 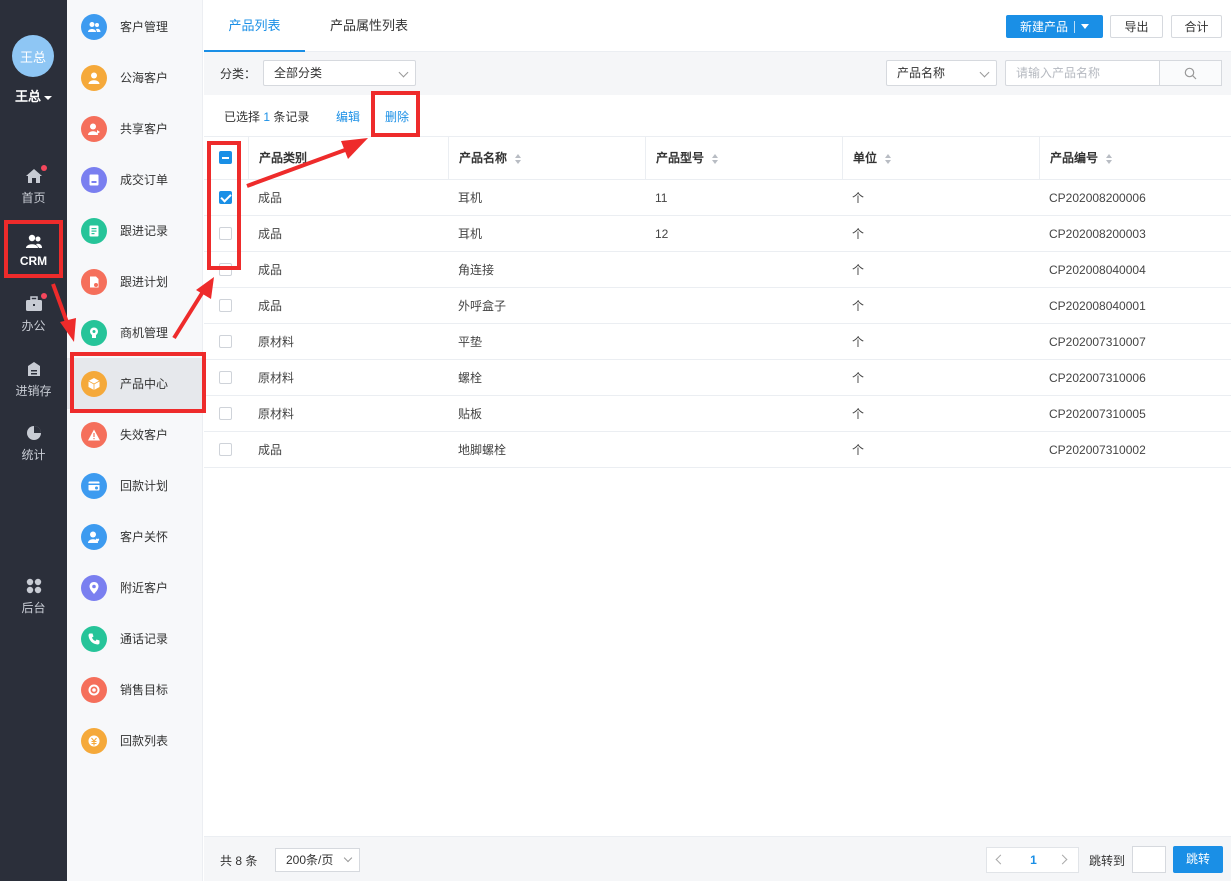 What do you see at coordinates (482, 450) in the screenshot?
I see `cell-name: 地脚螺栓` at bounding box center [482, 450].